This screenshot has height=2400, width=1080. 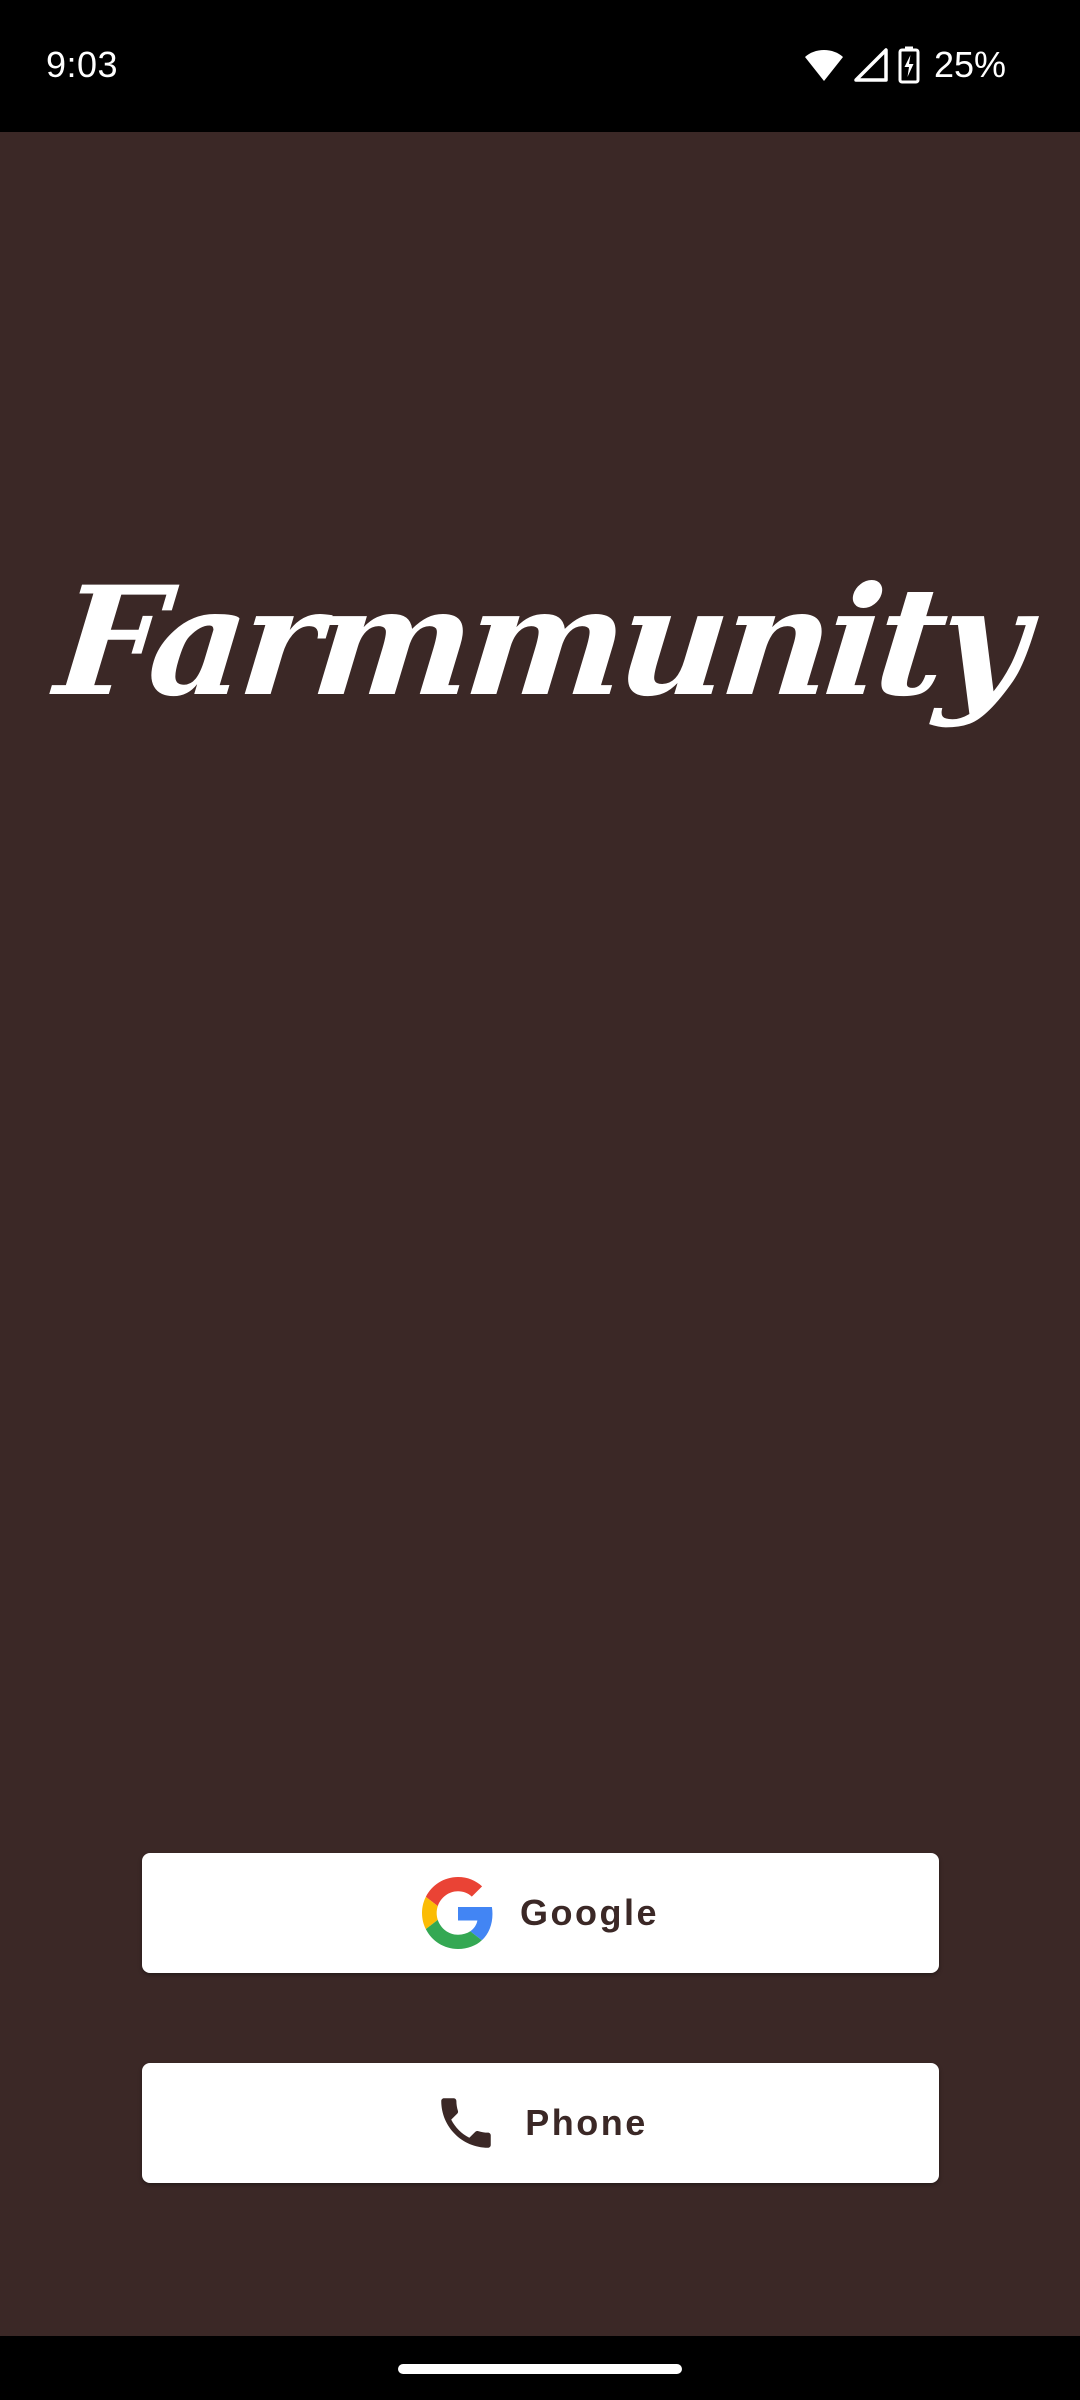 I want to click on home-indicator, so click(x=540, y=2369).